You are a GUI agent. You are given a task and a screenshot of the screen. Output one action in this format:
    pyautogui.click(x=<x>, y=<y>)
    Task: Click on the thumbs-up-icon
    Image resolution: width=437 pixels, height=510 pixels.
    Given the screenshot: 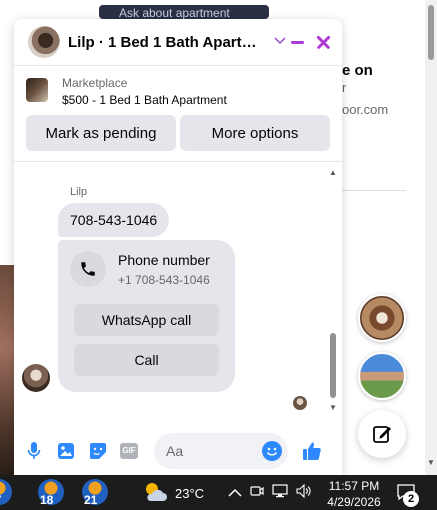 What is the action you would take?
    pyautogui.click(x=312, y=451)
    